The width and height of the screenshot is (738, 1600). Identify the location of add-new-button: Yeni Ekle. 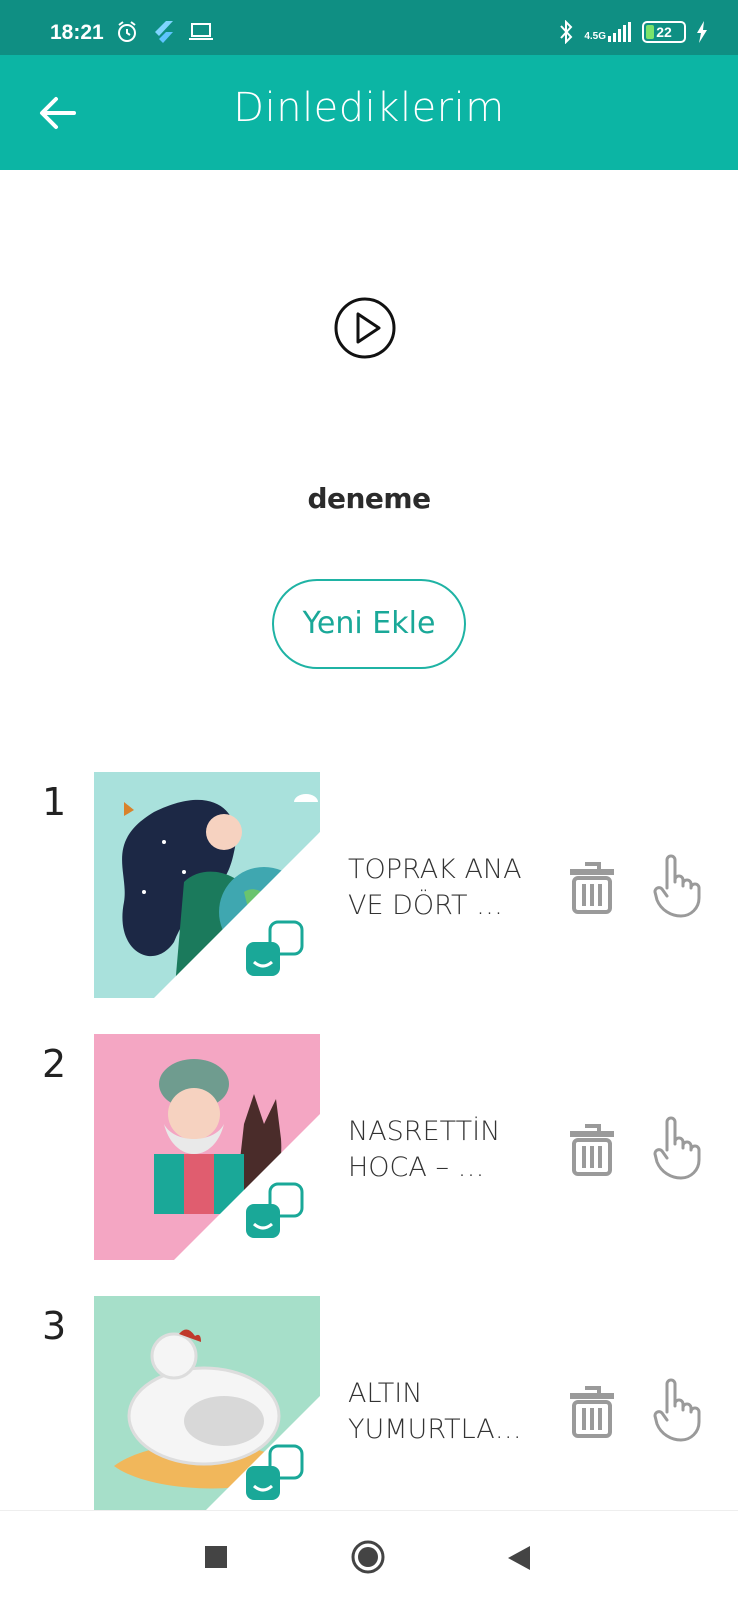
(369, 624).